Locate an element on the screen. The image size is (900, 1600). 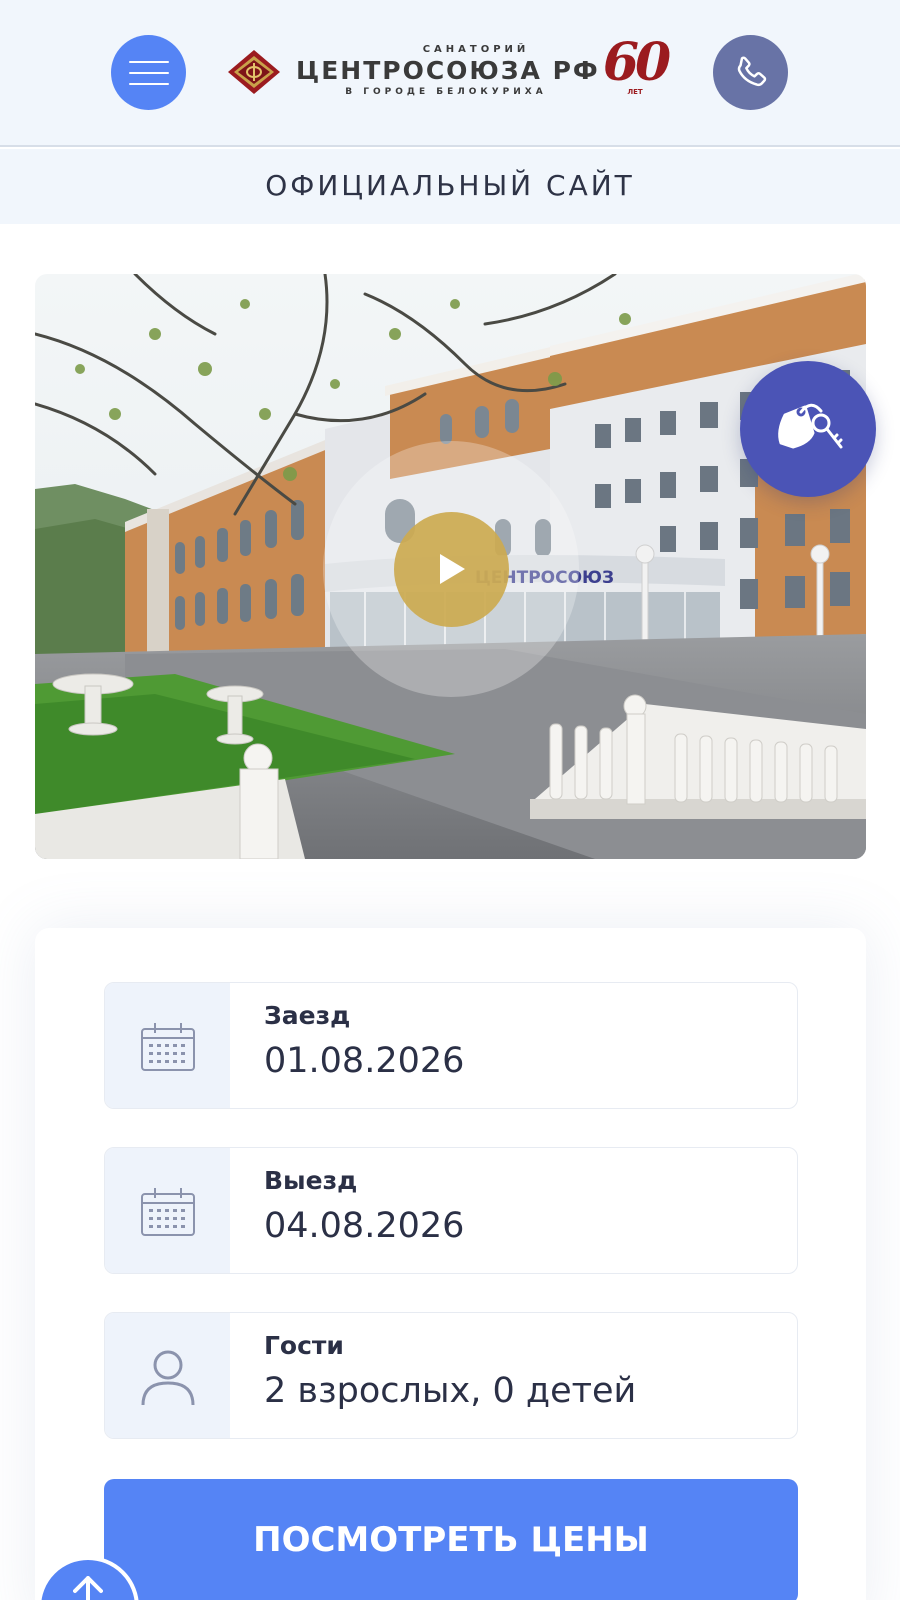
logo-main-line: ЦЕНТРОСОЮЗА РФ is located at coordinates (448, 70).